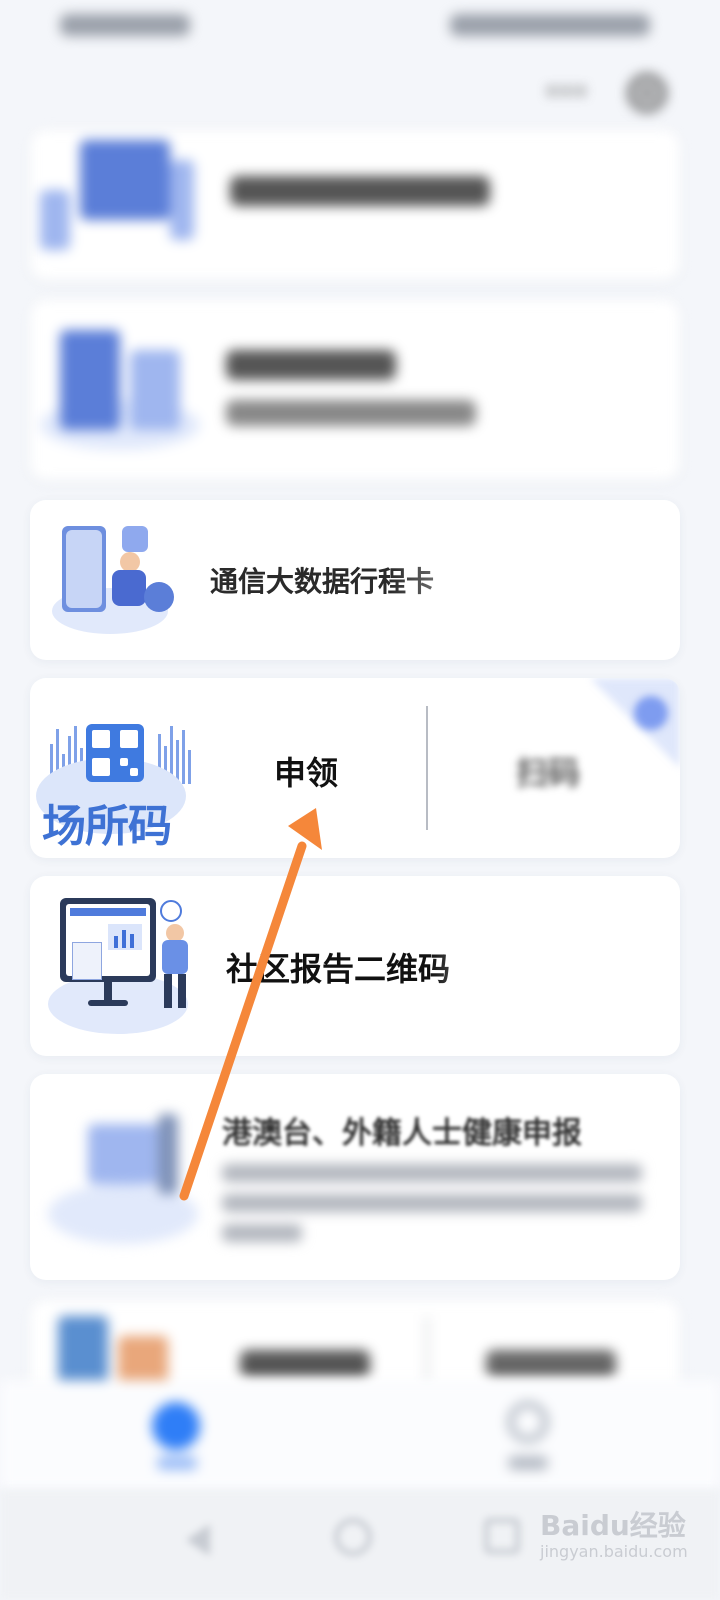  What do you see at coordinates (355, 768) in the screenshot?
I see `venue-code-card: 场所码 申领 扫码` at bounding box center [355, 768].